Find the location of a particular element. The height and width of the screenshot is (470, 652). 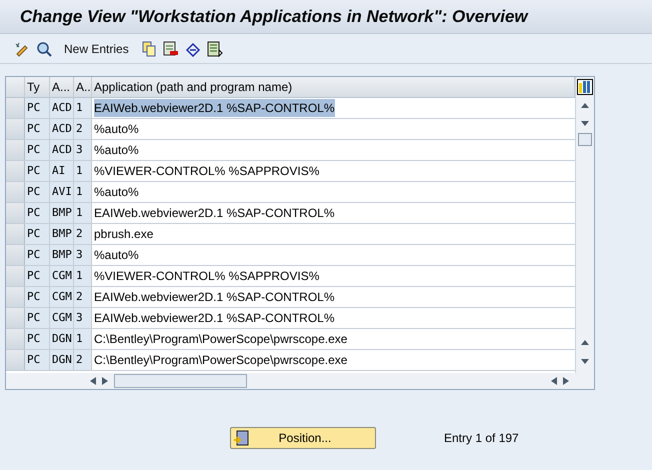

column-settings-icon is located at coordinates (585, 87).